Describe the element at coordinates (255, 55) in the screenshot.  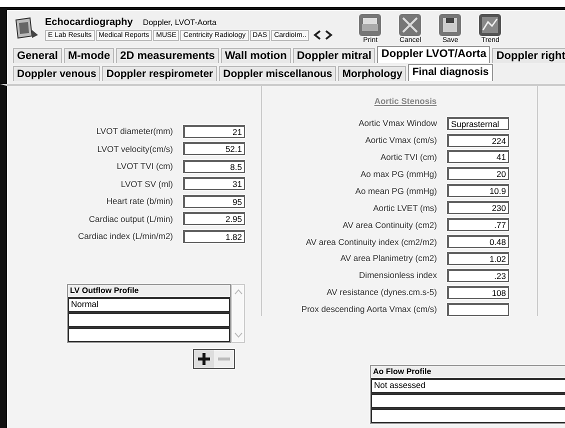
I see `tab: Wall motion` at that location.